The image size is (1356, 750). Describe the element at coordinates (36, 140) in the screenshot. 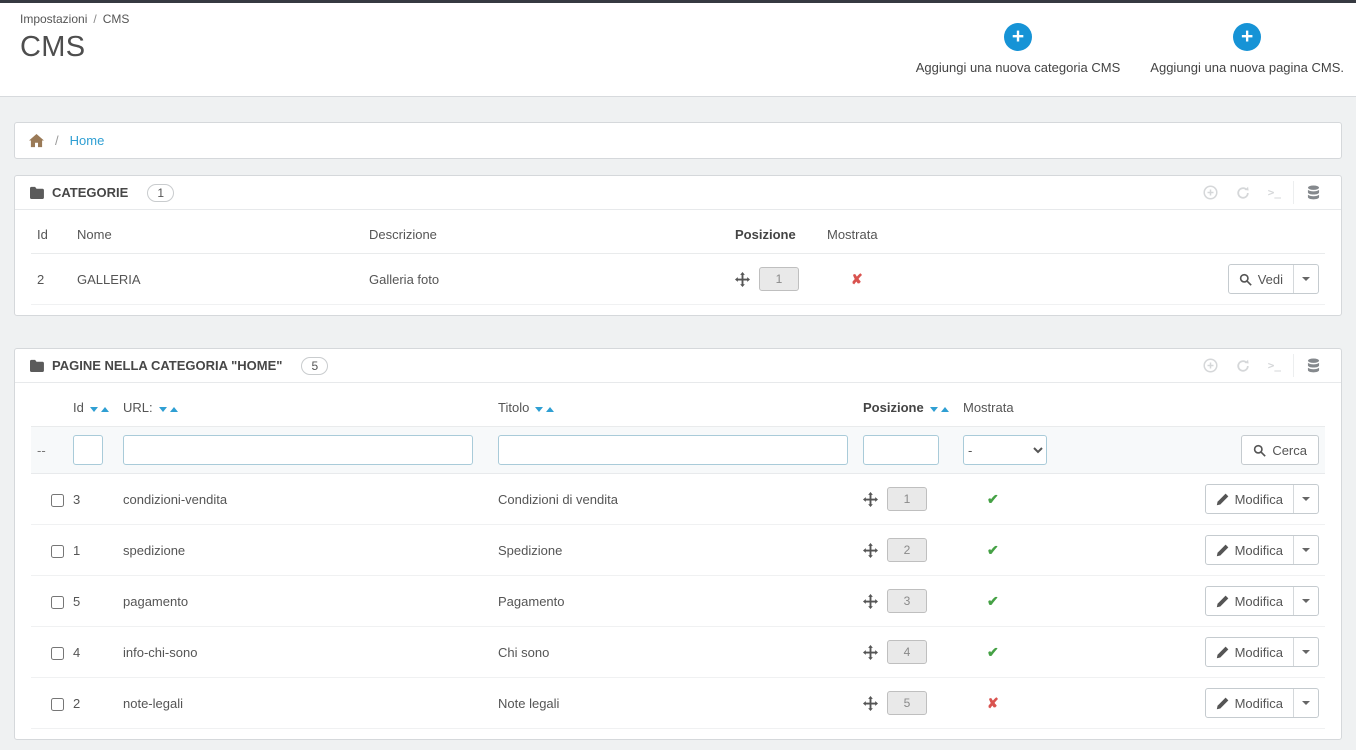

I see `home-icon` at that location.